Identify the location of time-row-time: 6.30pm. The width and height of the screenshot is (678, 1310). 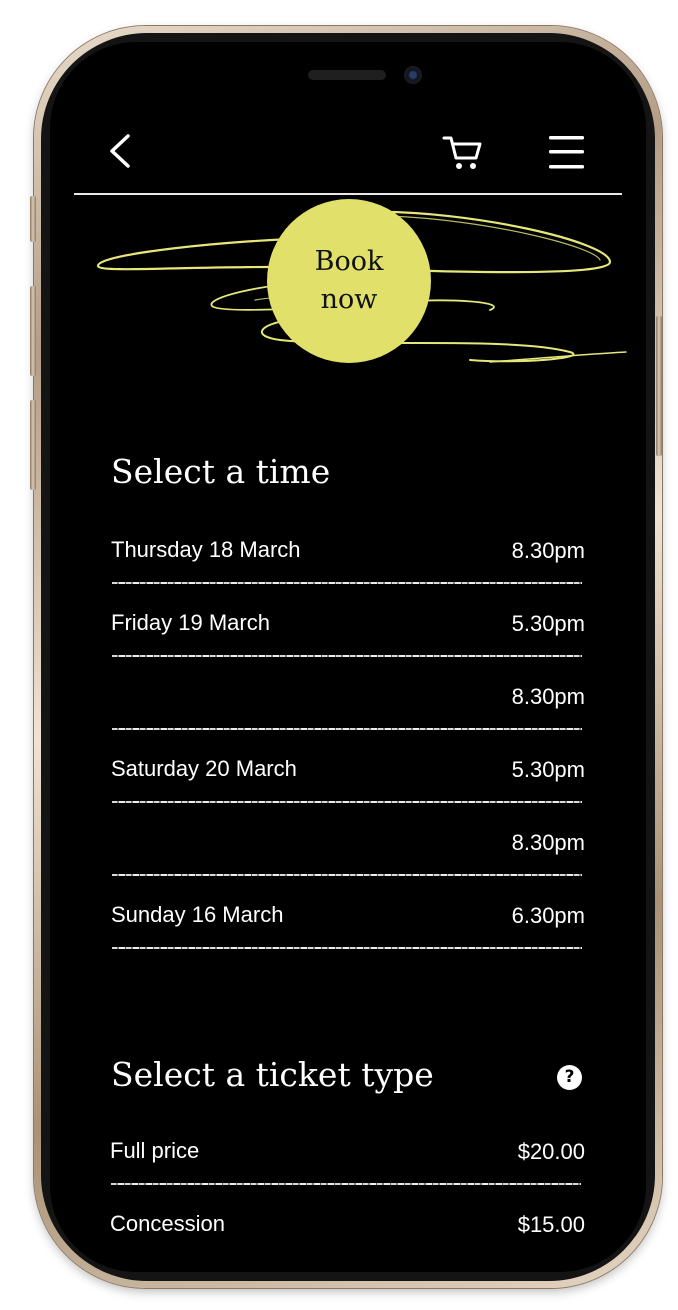
(548, 915).